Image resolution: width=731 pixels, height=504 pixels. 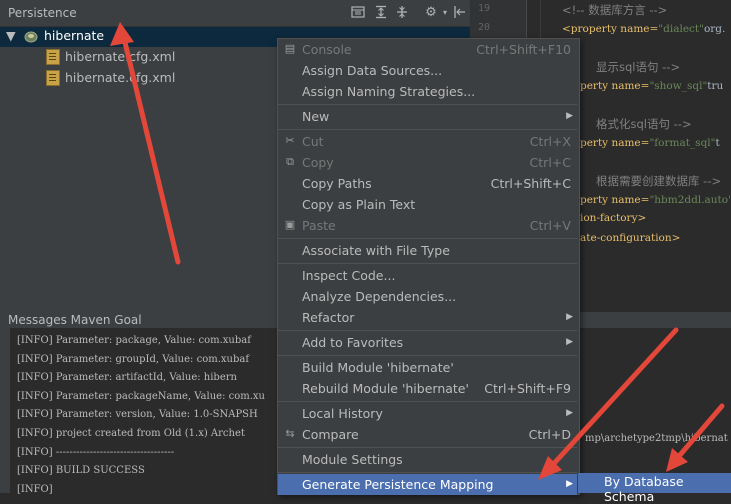 What do you see at coordinates (378, 367) in the screenshot?
I see `menu-item-label: Build Module 'hibernate'` at bounding box center [378, 367].